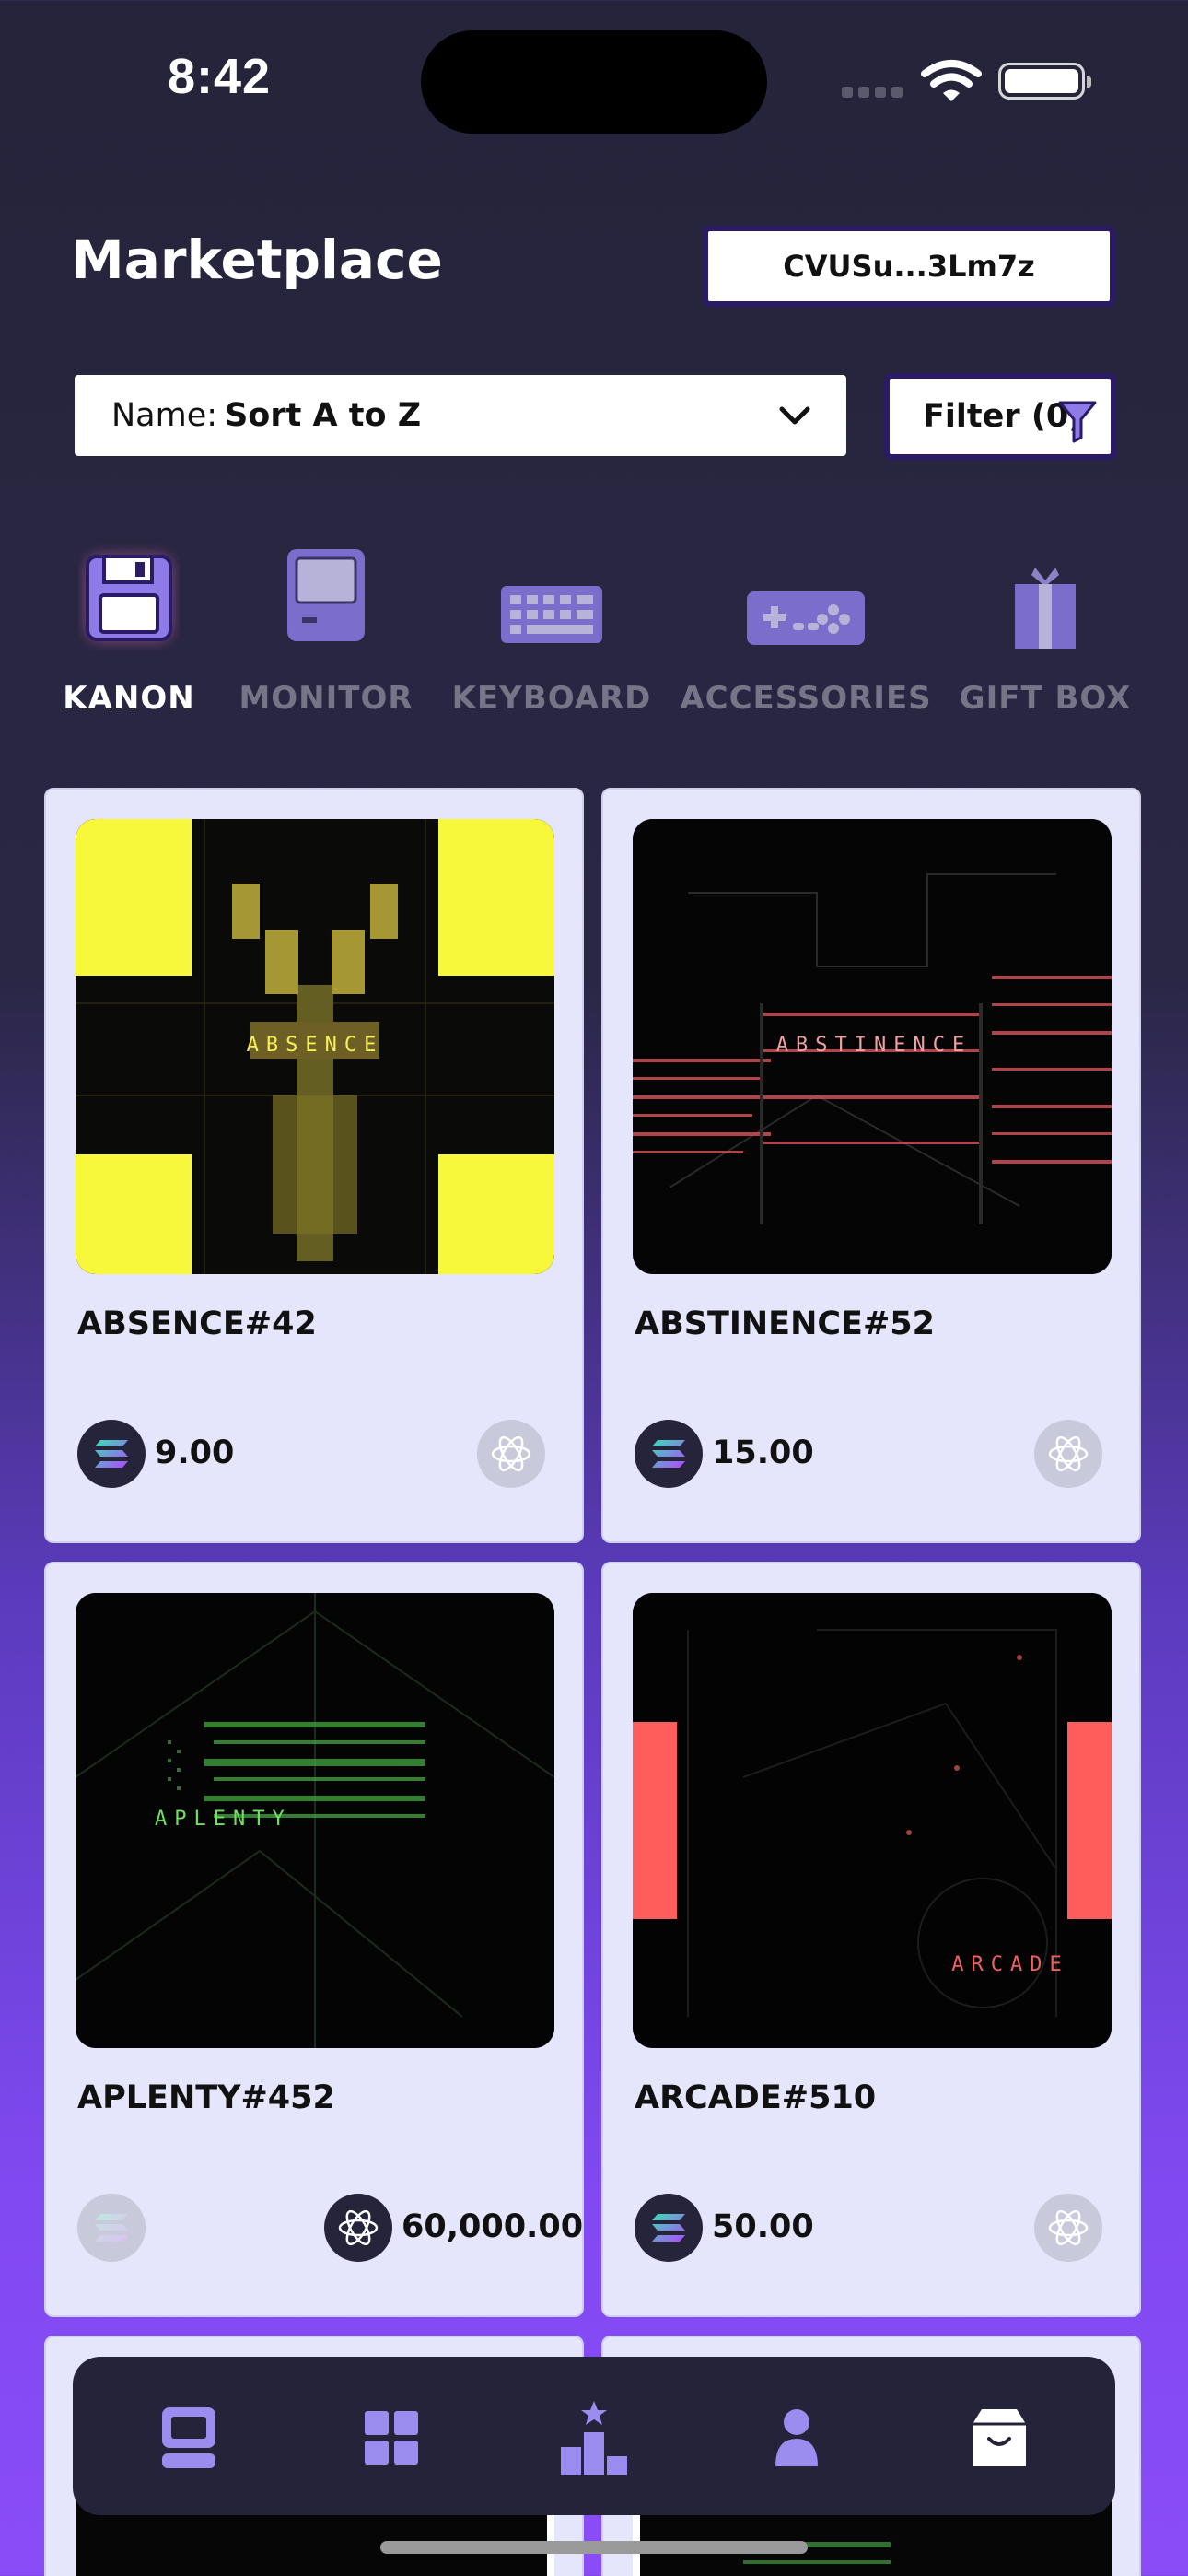  I want to click on tab-label: GIFT BOX, so click(1045, 698).